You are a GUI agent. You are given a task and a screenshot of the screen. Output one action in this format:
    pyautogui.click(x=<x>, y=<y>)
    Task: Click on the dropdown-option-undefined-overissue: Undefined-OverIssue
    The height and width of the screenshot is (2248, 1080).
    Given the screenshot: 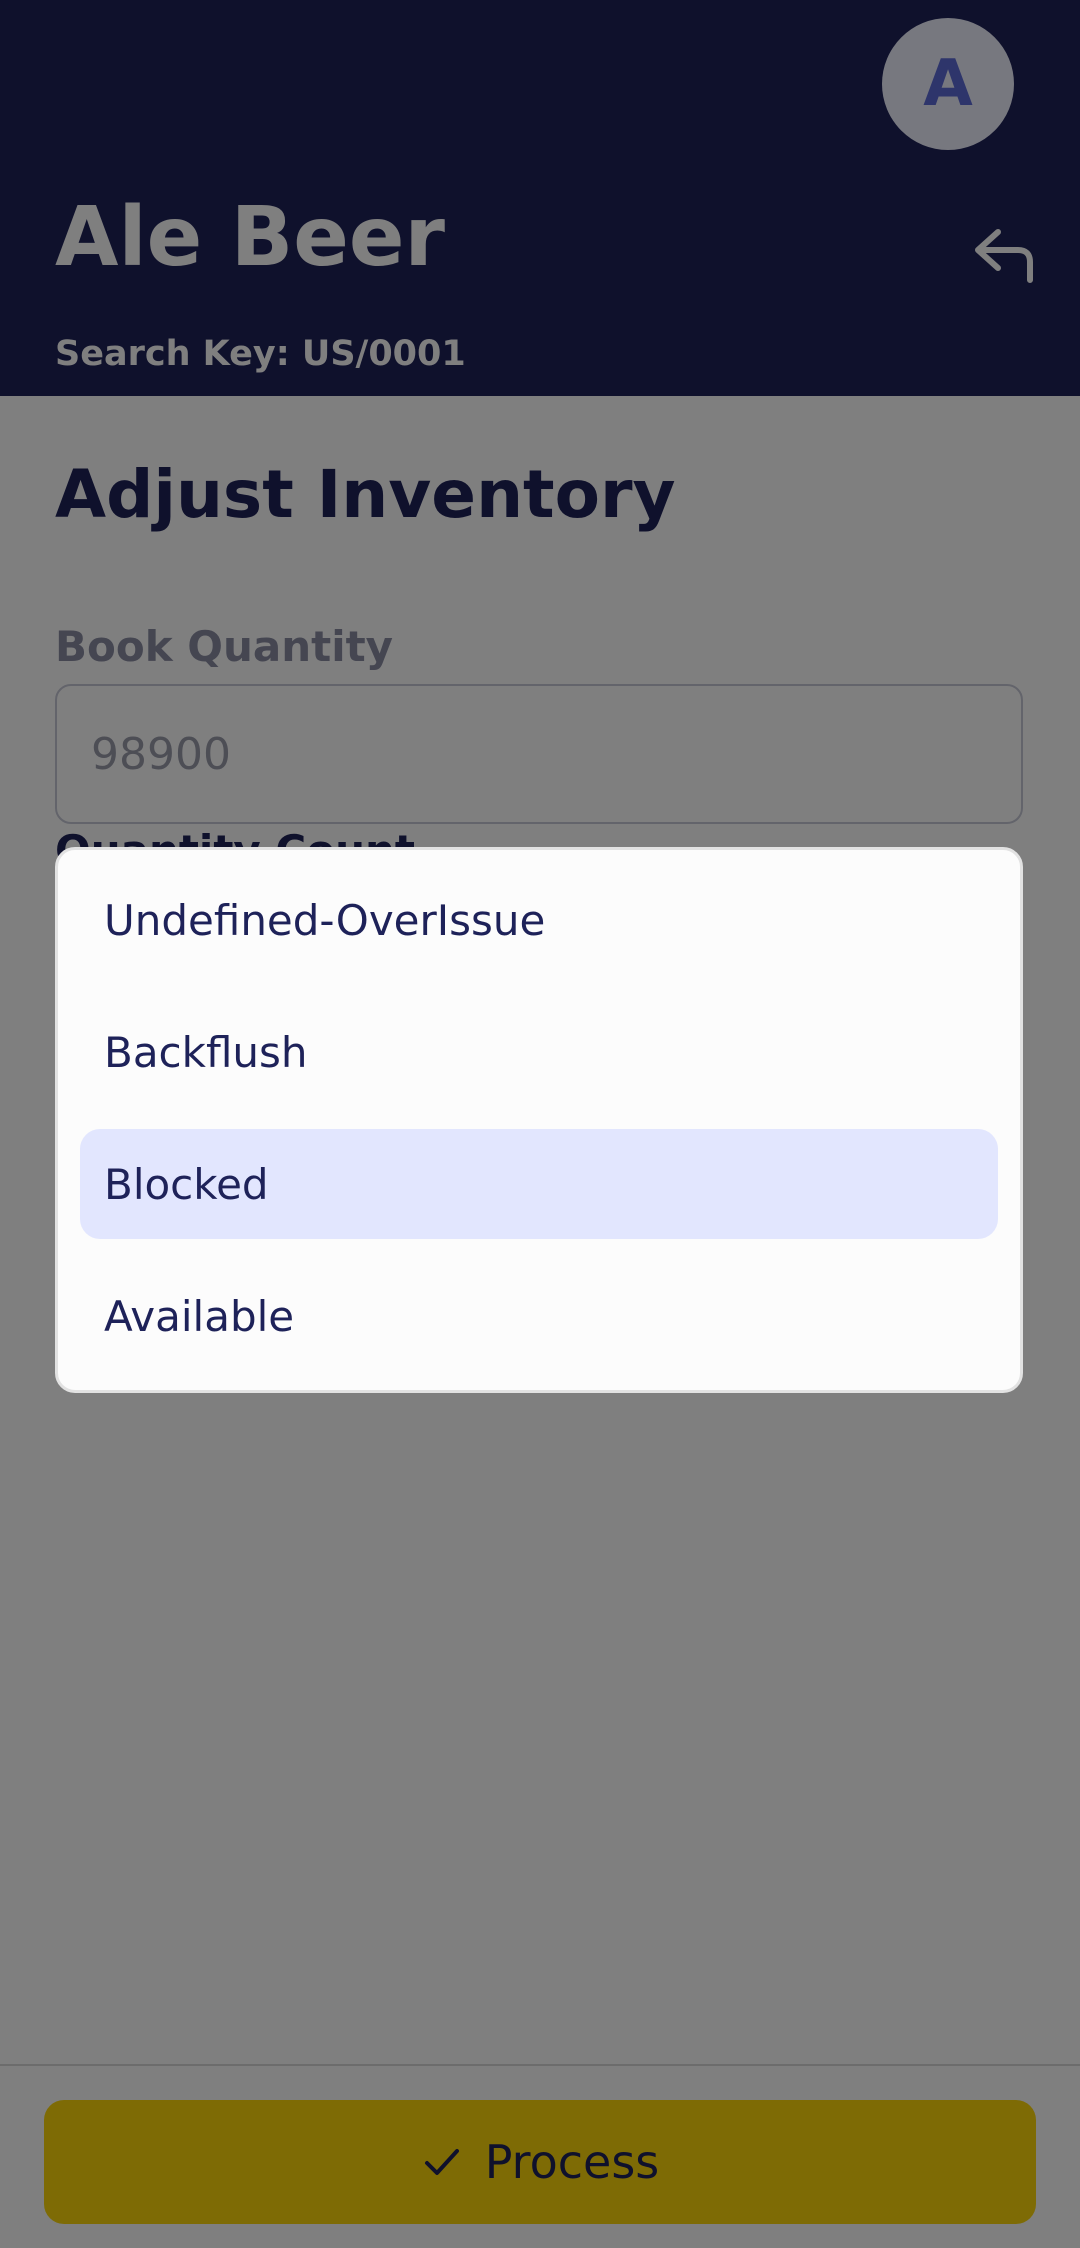 What is the action you would take?
    pyautogui.click(x=539, y=920)
    